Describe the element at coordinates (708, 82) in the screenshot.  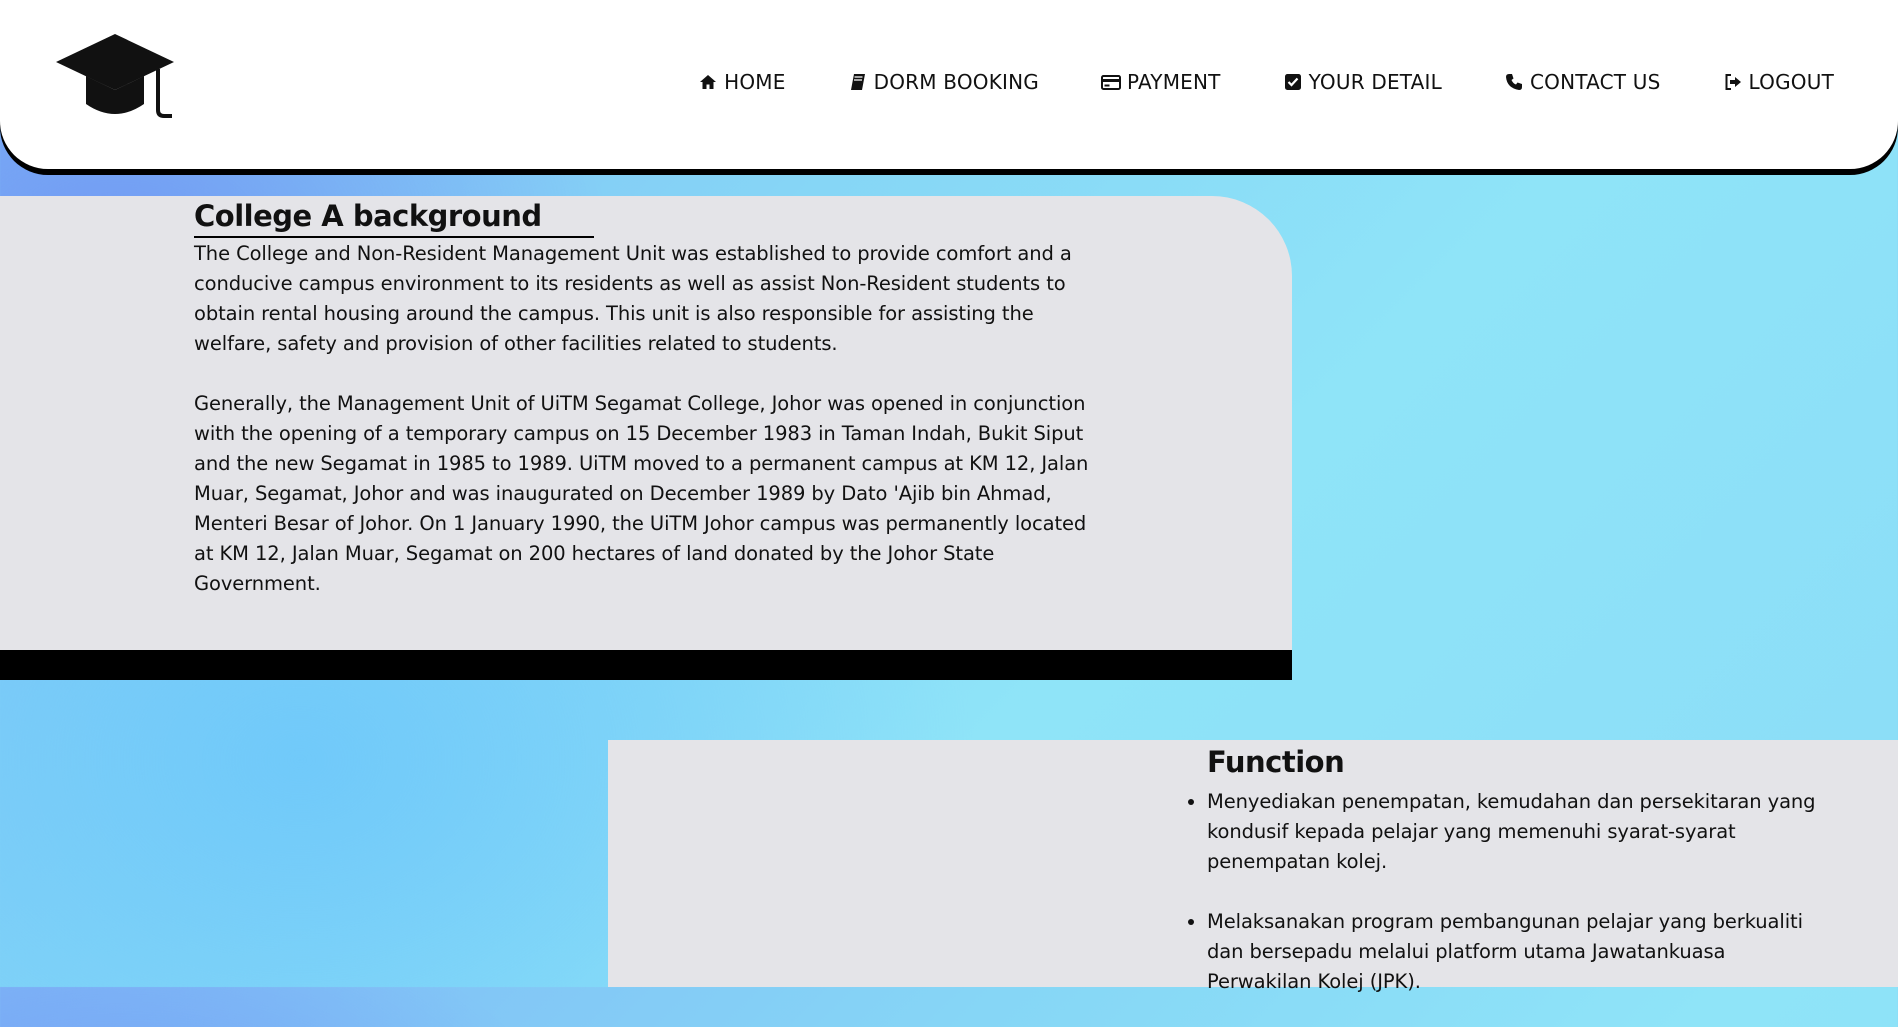
I see `home-icon` at that location.